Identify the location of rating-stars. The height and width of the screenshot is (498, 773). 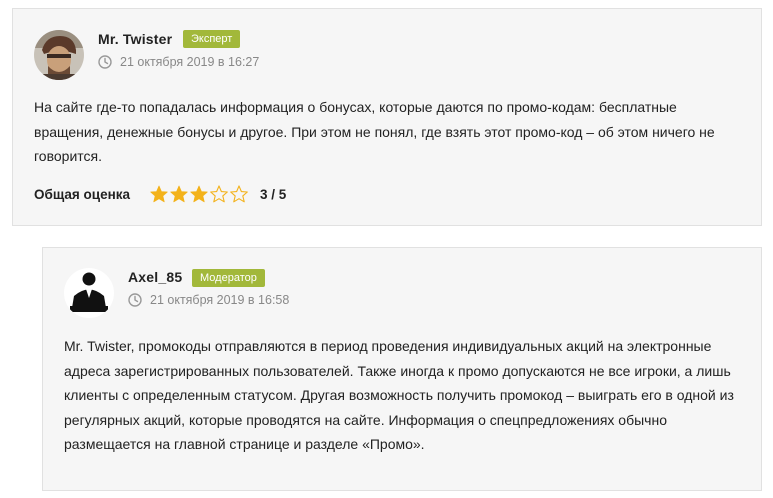
(200, 194).